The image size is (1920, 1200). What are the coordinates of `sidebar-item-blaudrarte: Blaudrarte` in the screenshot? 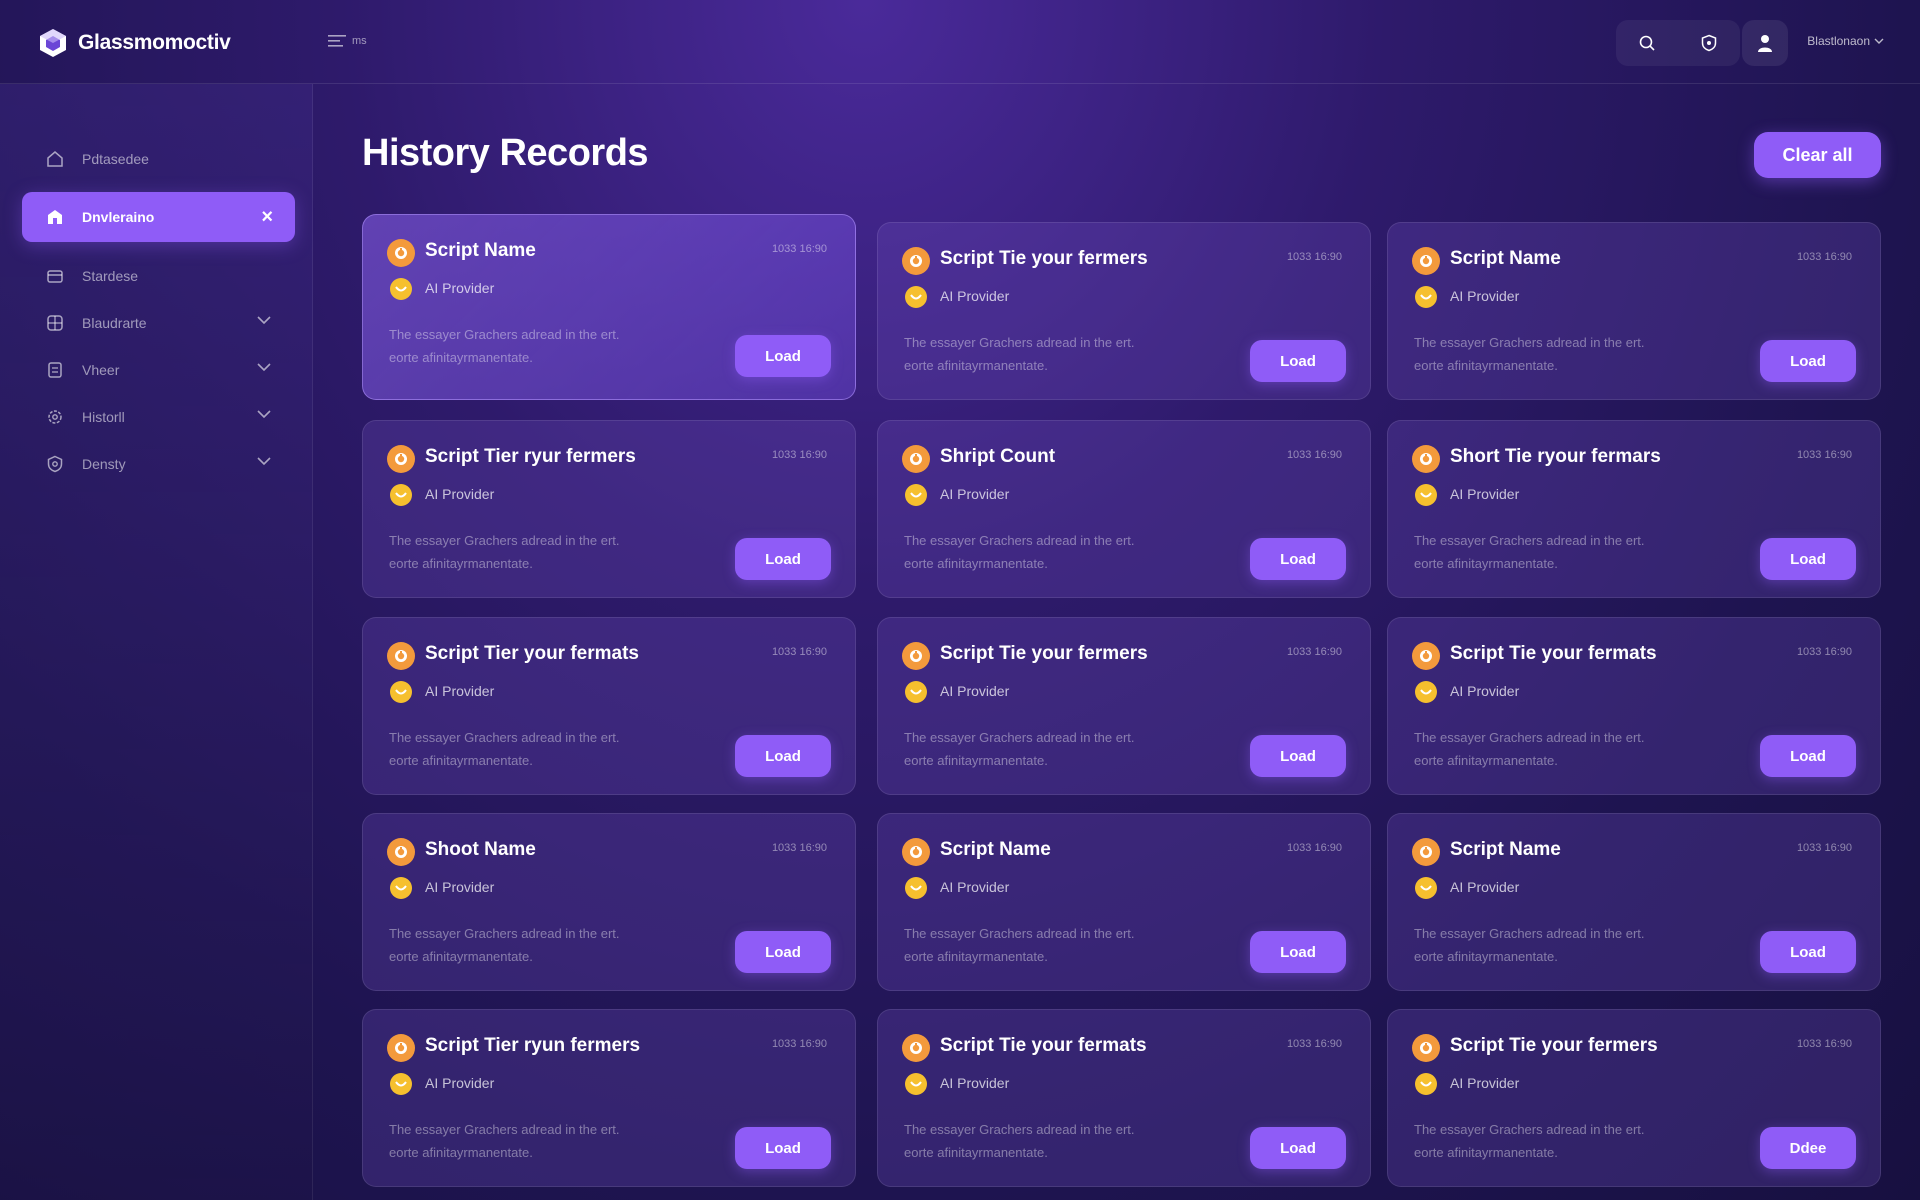 It's located at (158, 323).